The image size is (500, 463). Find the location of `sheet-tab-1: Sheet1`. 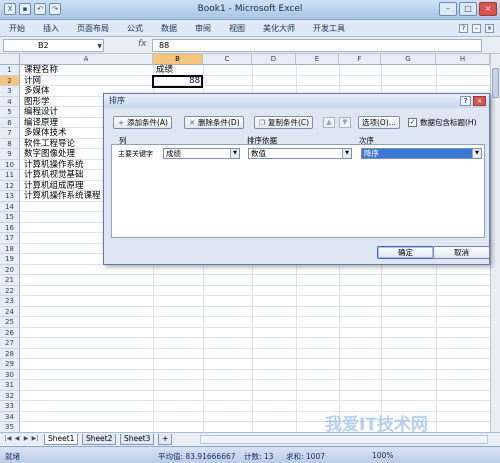

sheet-tab-1: Sheet1 is located at coordinates (61, 439).